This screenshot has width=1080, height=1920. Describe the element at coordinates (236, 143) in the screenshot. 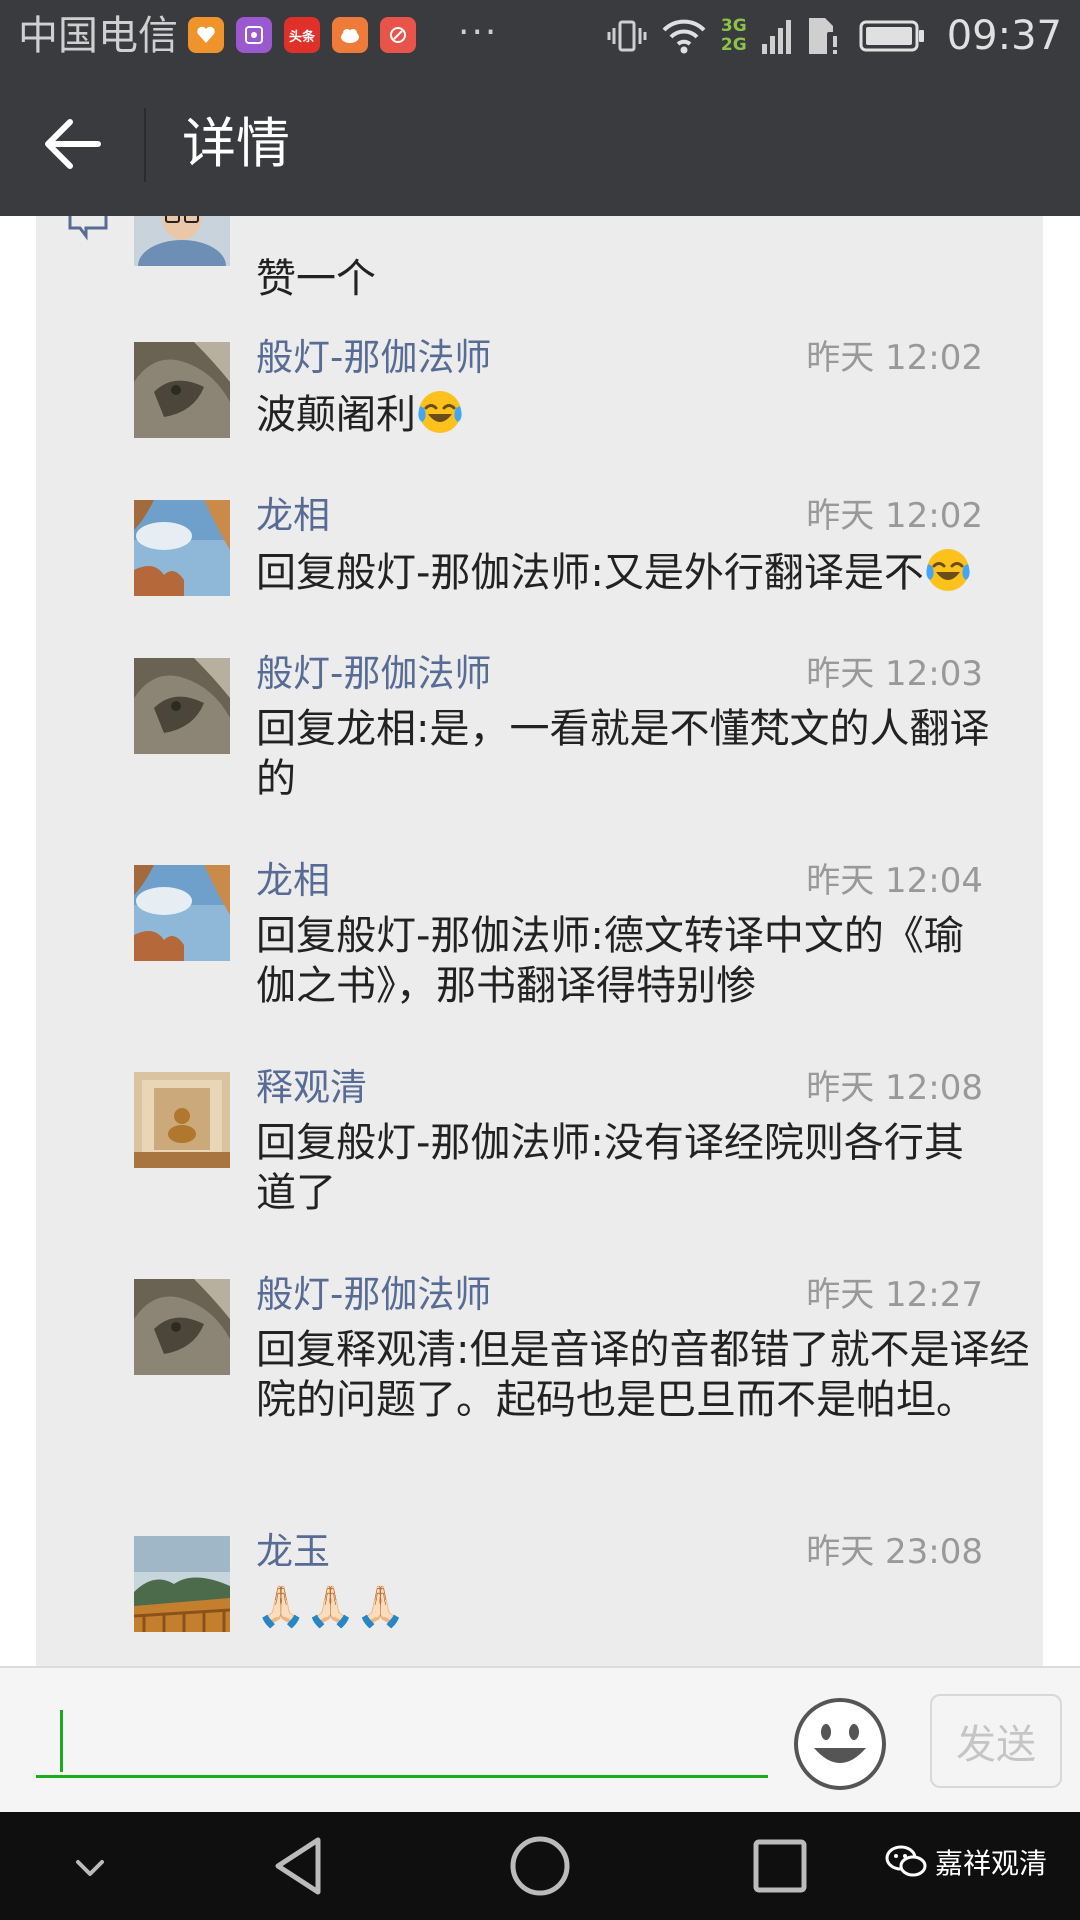

I see `page-title: 详情` at that location.